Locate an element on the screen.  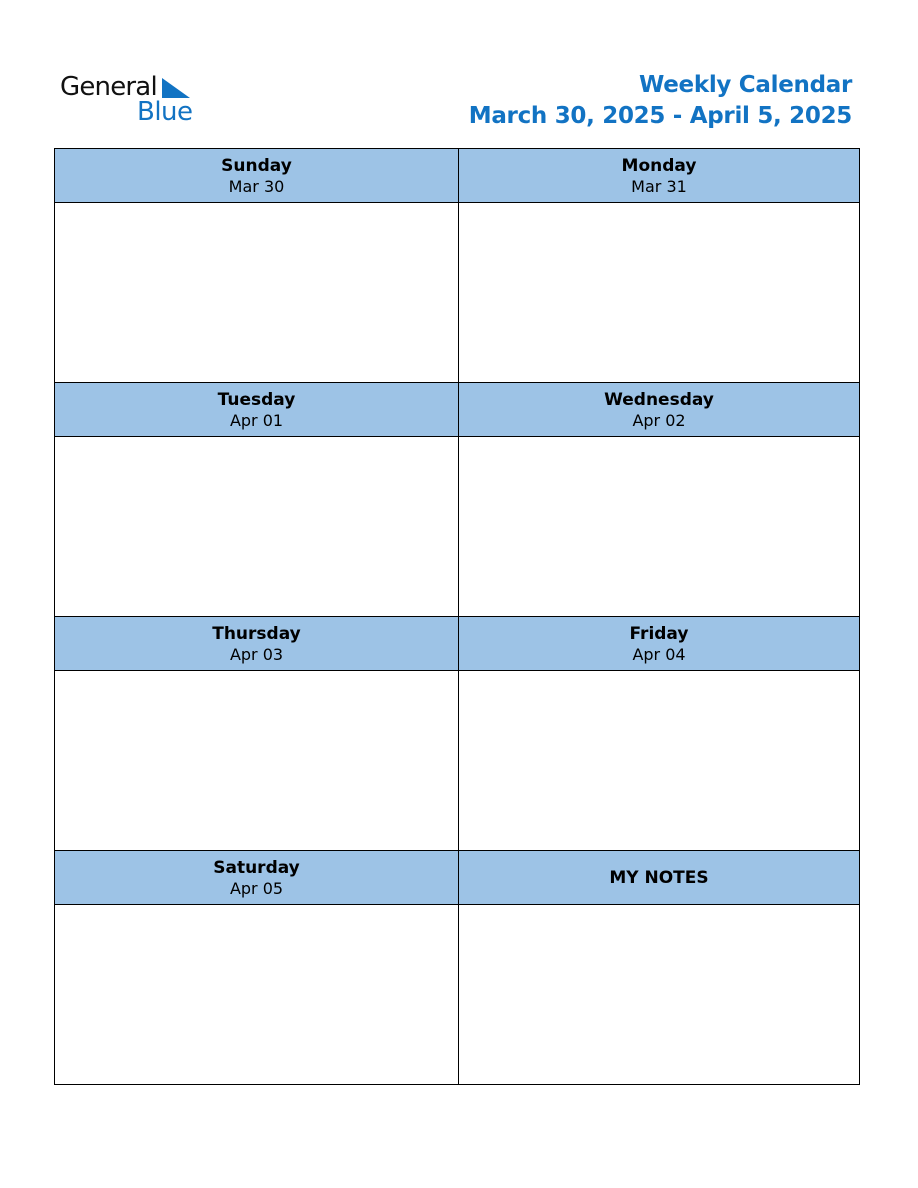
day-header-saturday: Saturday Apr 05 is located at coordinates (256, 878).